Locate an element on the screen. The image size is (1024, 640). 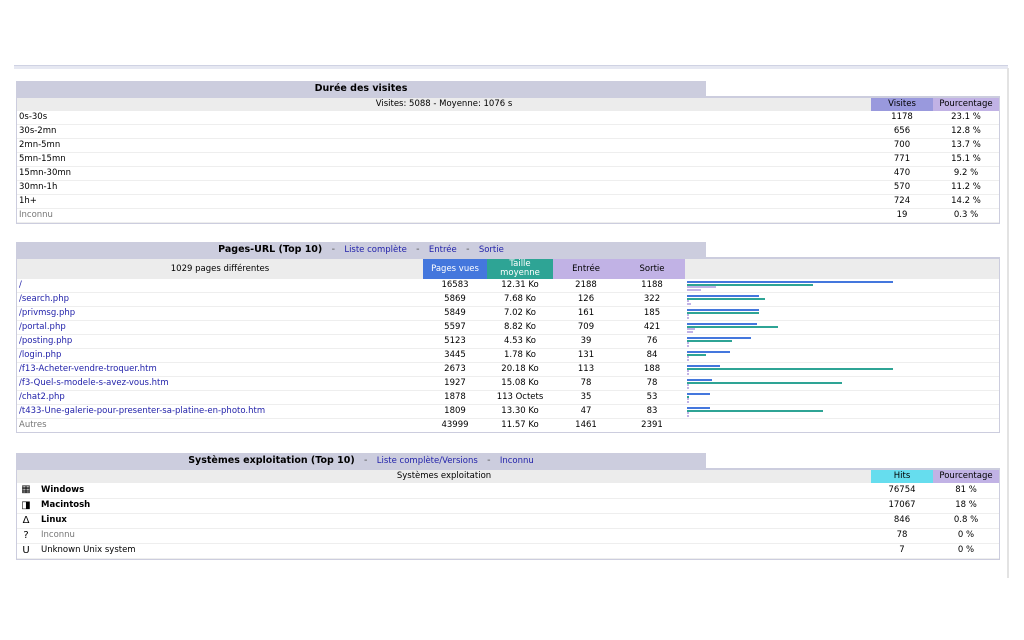
table-row: ▦ Windows 76754 81 % is located at coordinates (508, 491).